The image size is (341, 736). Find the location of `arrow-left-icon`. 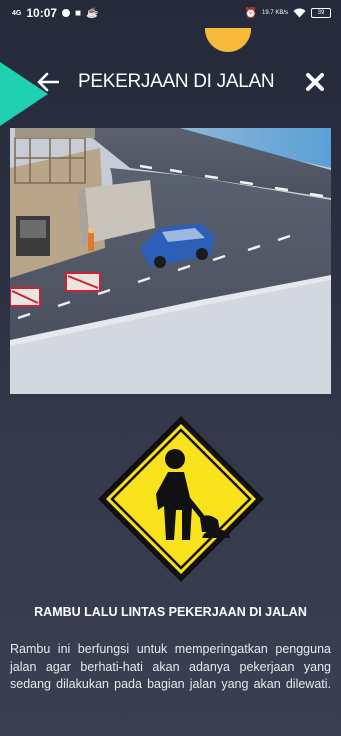

arrow-left-icon is located at coordinates (48, 82).